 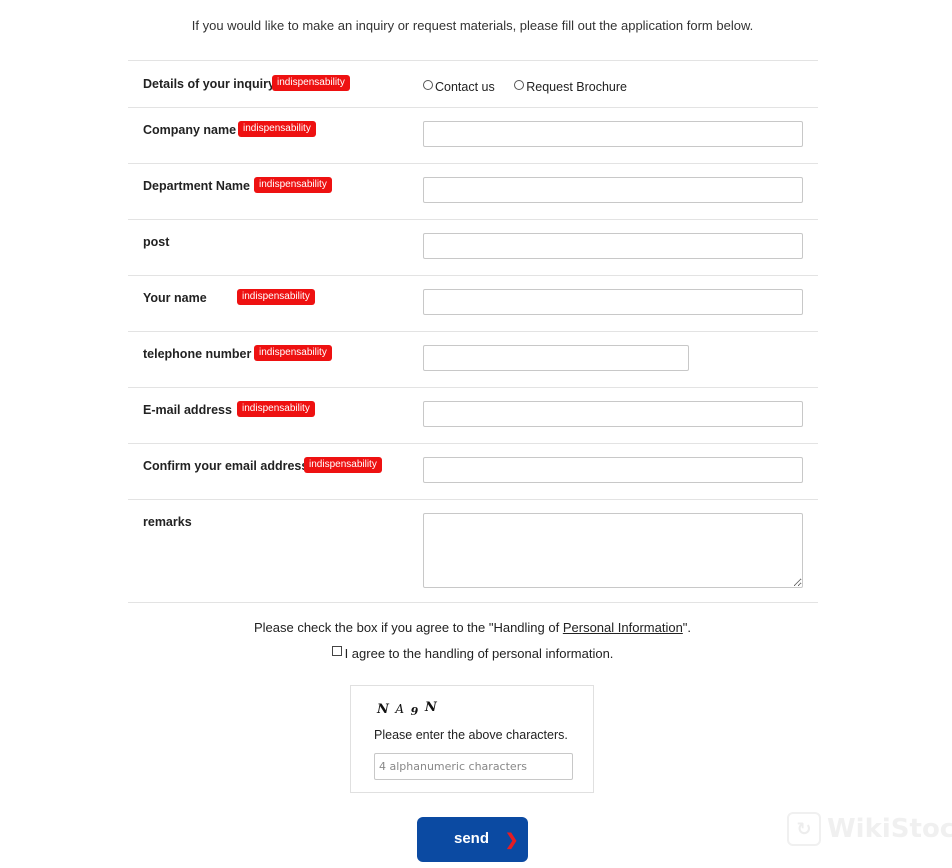 I want to click on radio-contact-us: Contact us, so click(x=459, y=87).